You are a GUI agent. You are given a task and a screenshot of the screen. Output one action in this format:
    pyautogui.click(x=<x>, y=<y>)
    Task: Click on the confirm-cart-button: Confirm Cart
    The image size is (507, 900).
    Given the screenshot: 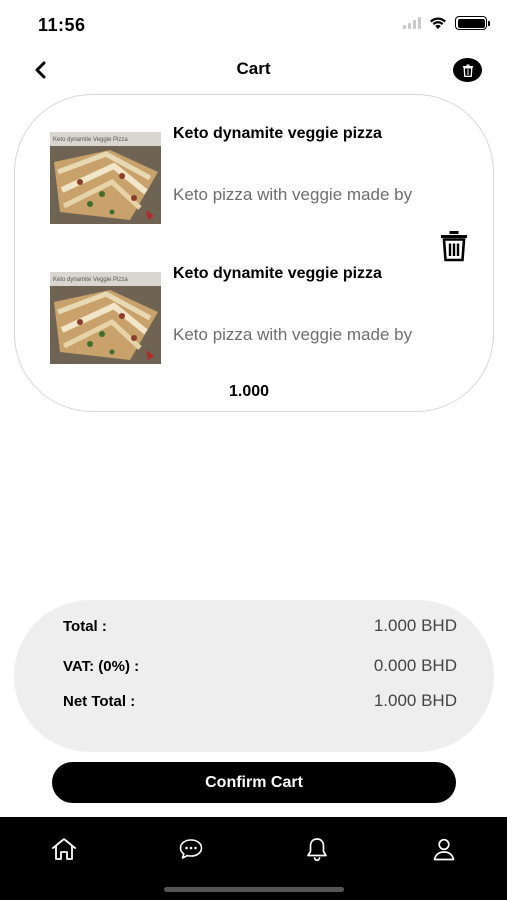 What is the action you would take?
    pyautogui.click(x=254, y=782)
    